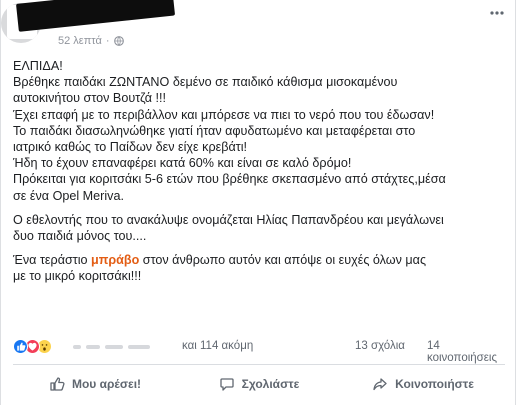 The width and height of the screenshot is (516, 405). I want to click on stats-divider, so click(259, 364).